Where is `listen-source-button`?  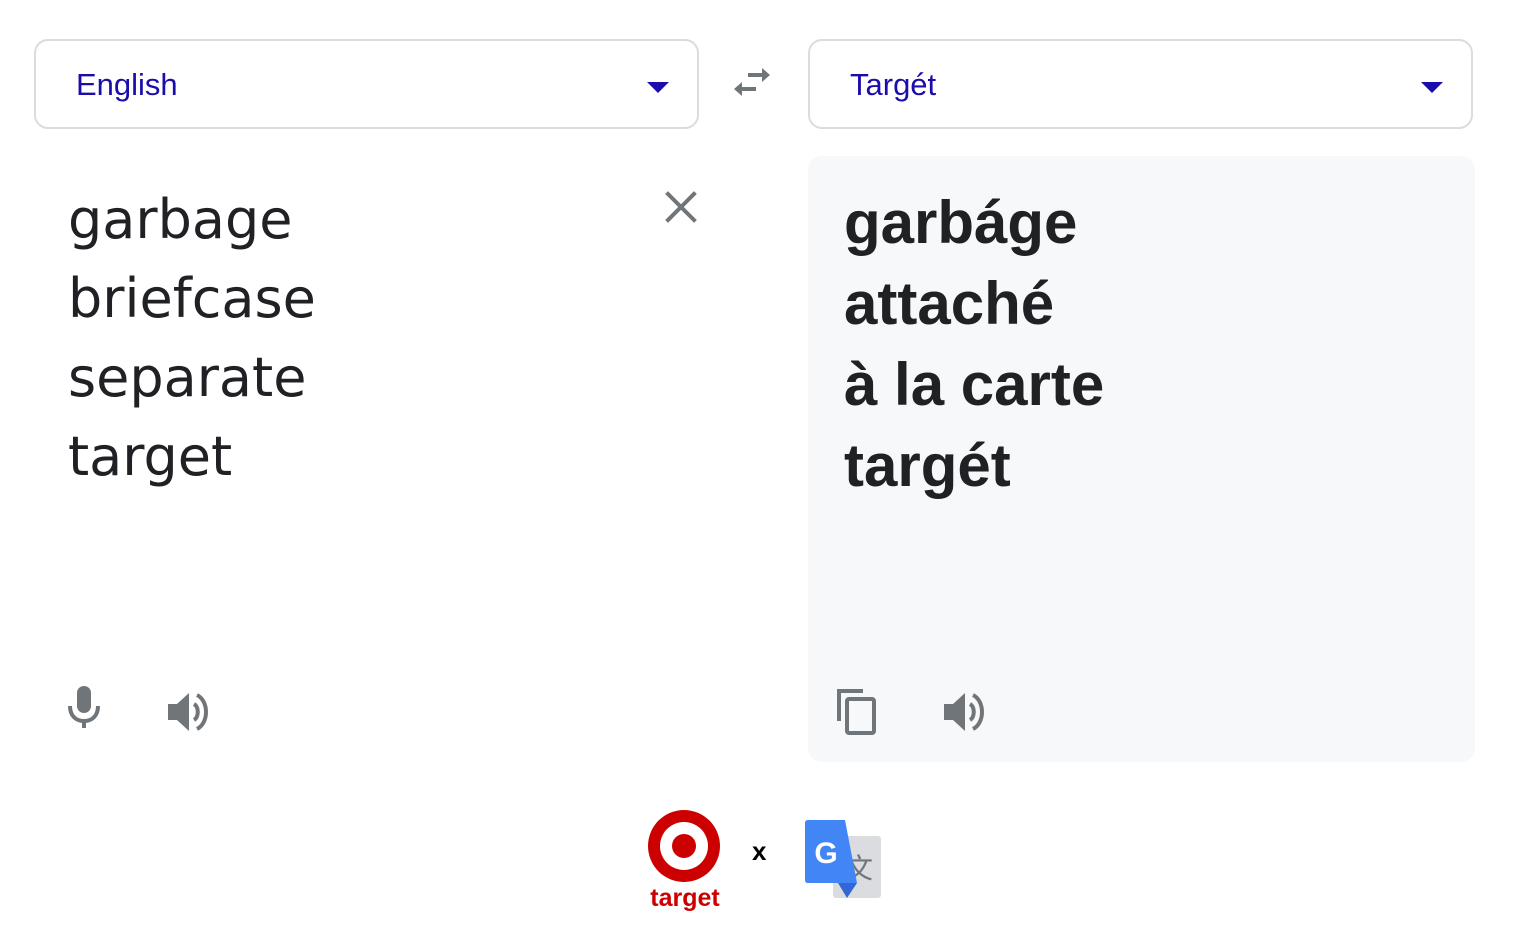
listen-source-button is located at coordinates (189, 712).